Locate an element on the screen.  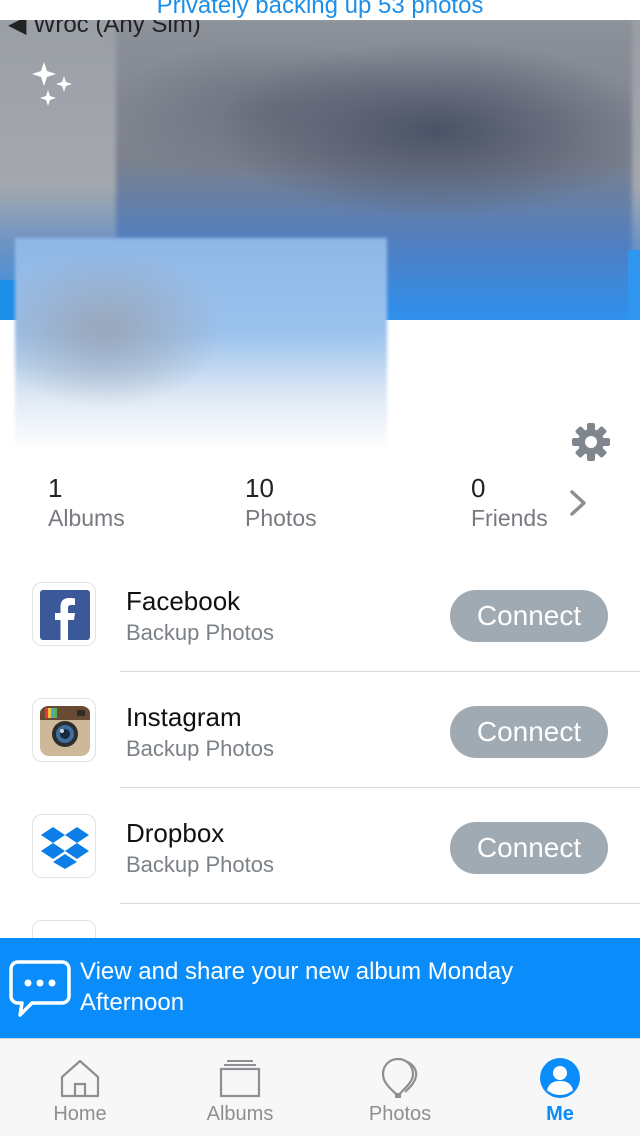
stat-friends: 0 Friends is located at coordinates (509, 502).